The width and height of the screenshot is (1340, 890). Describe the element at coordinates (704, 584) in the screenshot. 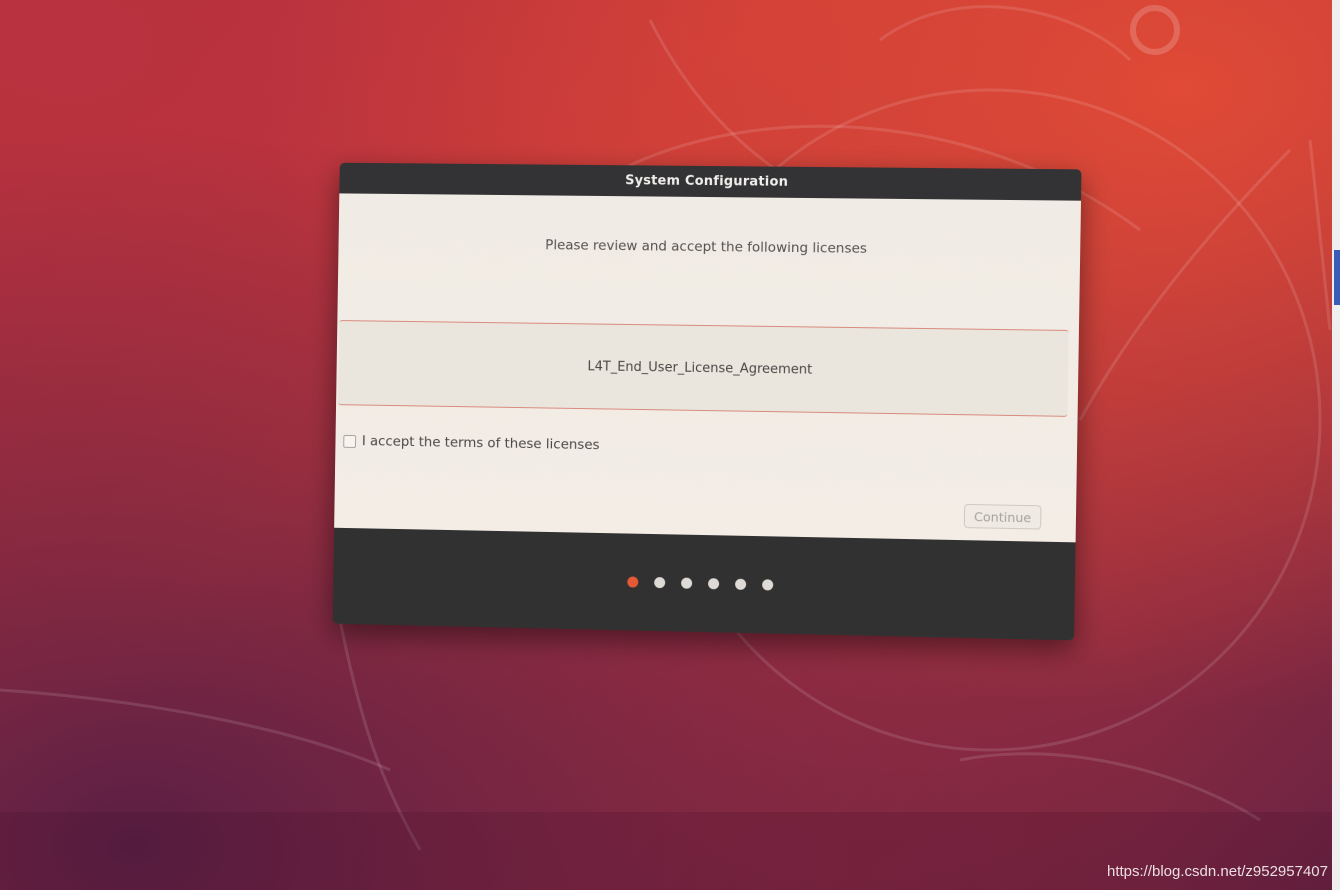

I see `dialog-footer` at that location.